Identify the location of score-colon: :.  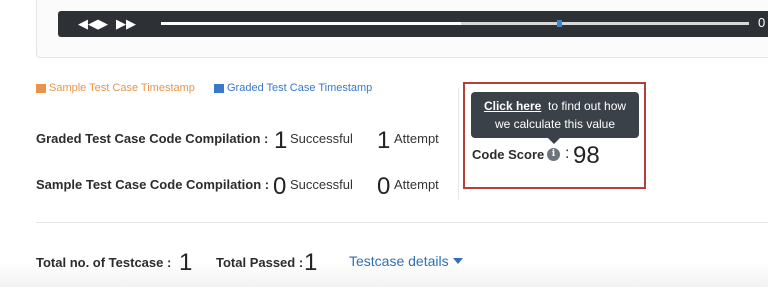
(567, 153).